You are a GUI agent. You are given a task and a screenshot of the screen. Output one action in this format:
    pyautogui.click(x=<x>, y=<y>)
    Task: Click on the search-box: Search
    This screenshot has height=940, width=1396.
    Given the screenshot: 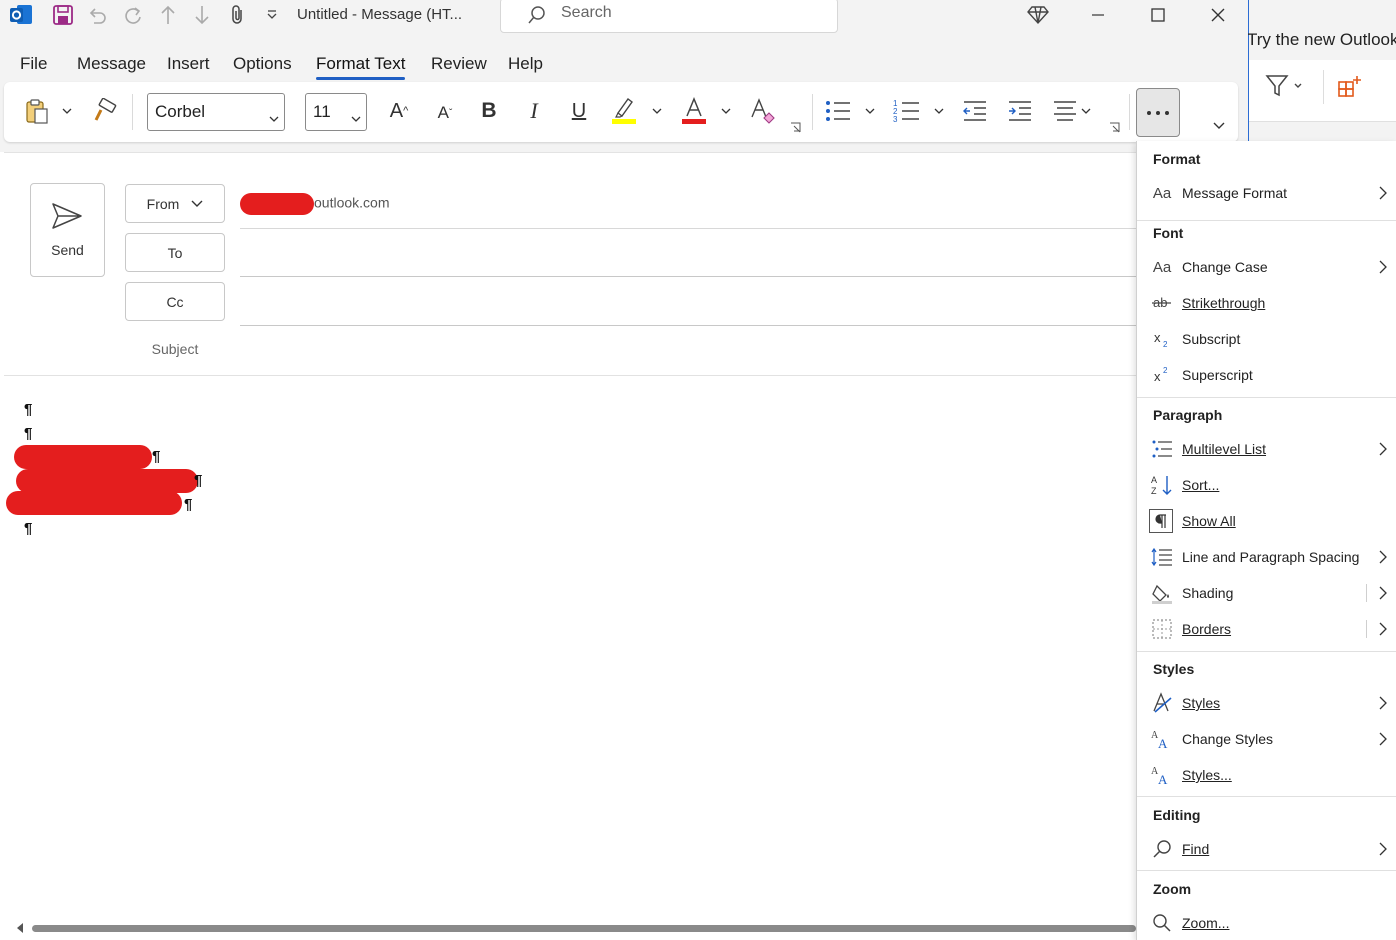 What is the action you would take?
    pyautogui.click(x=669, y=16)
    